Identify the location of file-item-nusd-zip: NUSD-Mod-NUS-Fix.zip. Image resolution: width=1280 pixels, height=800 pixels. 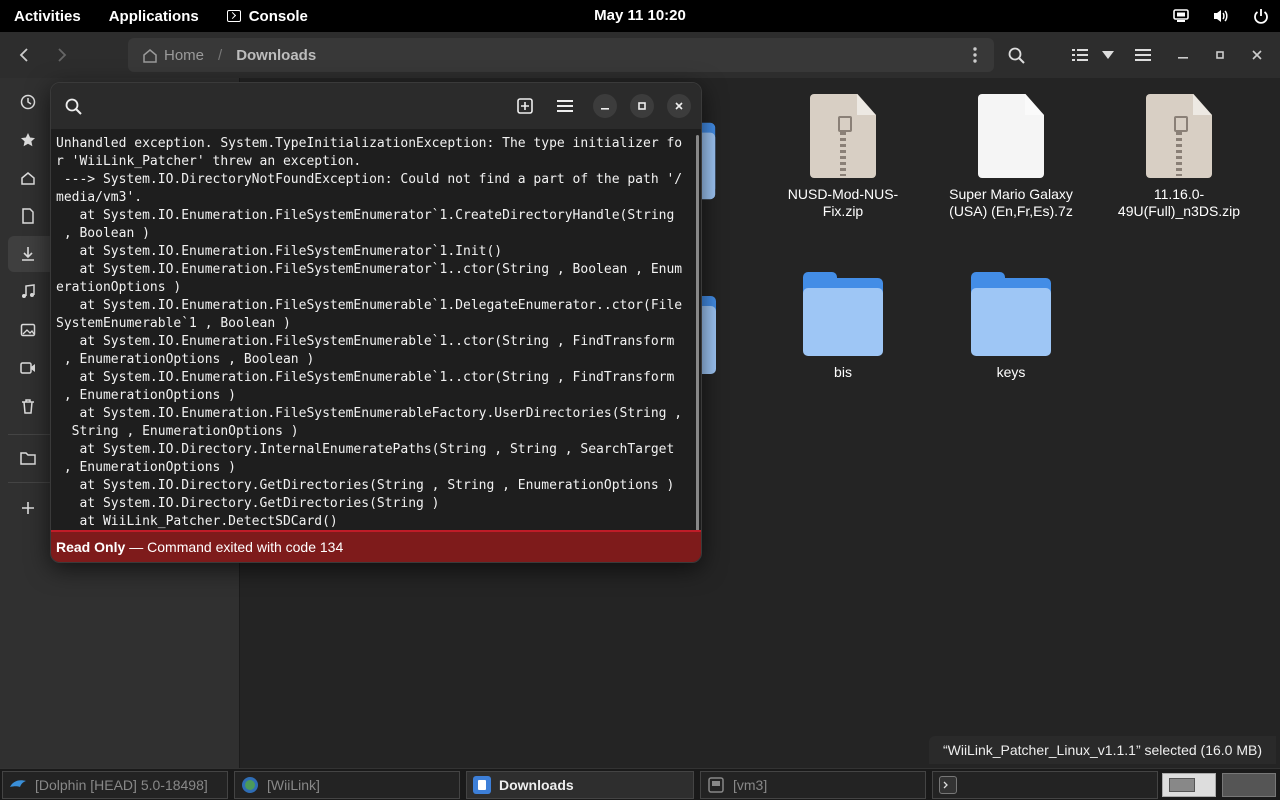
(843, 149).